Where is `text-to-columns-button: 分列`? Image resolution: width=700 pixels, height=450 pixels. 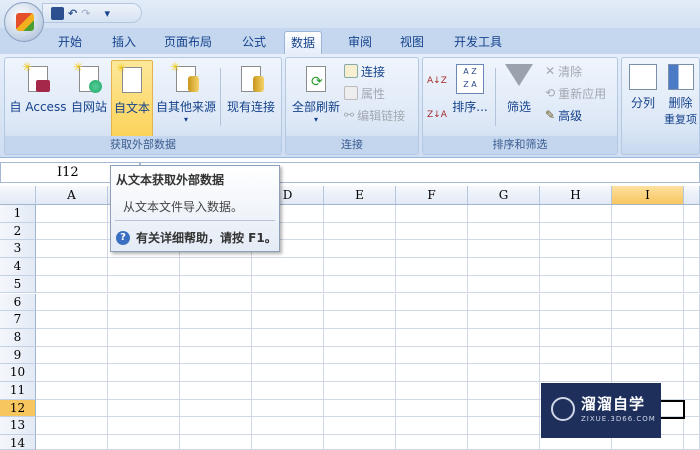 text-to-columns-button: 分列 is located at coordinates (643, 97).